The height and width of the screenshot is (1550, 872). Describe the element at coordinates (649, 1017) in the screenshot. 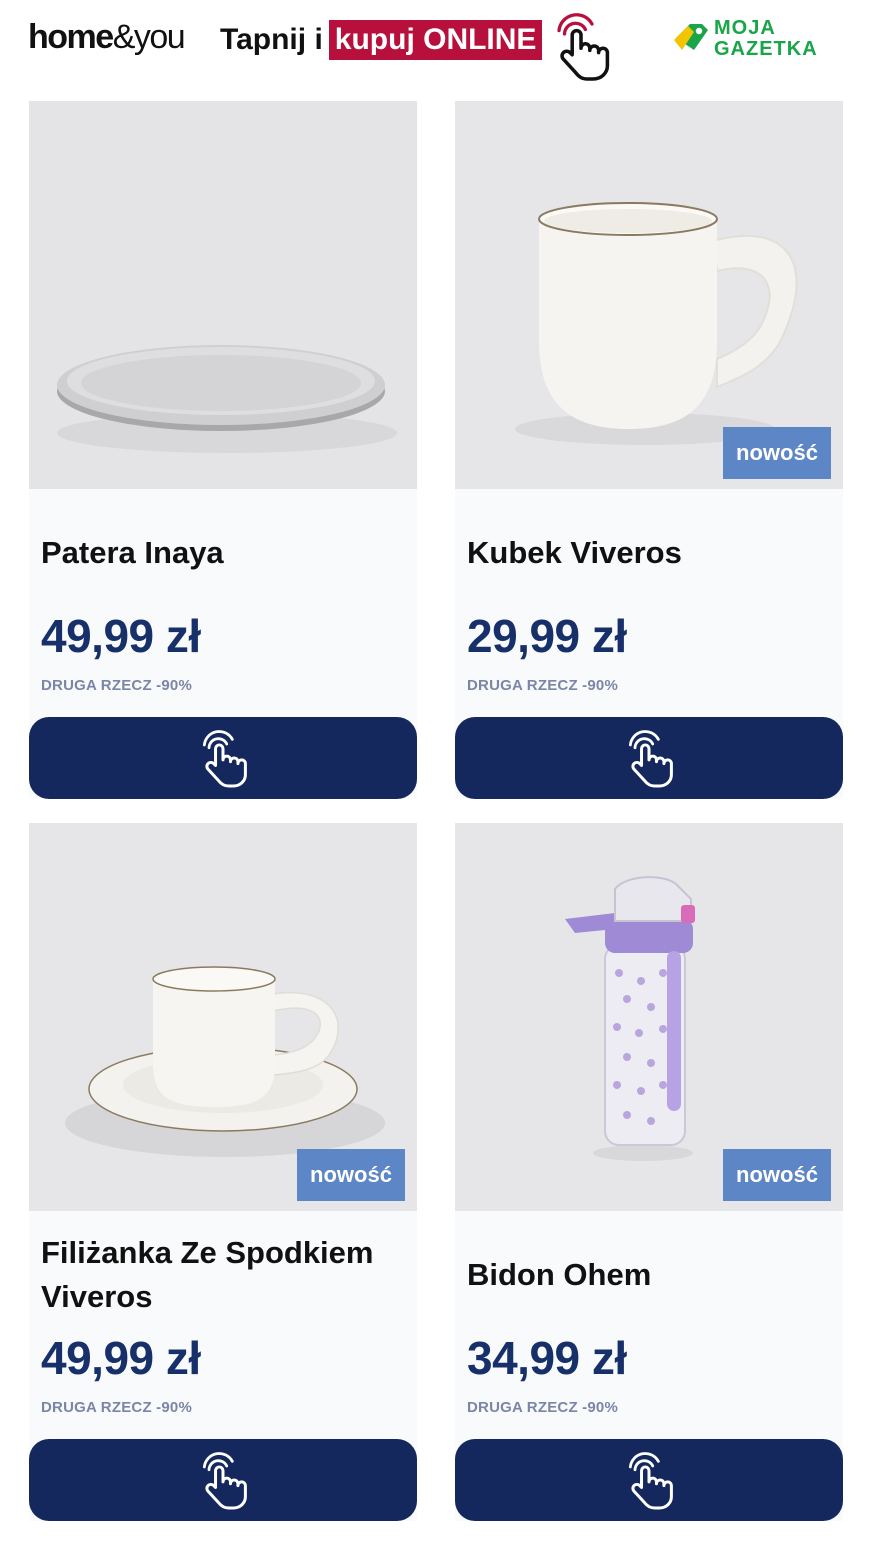

I see `product-image-bottle: nowość` at that location.